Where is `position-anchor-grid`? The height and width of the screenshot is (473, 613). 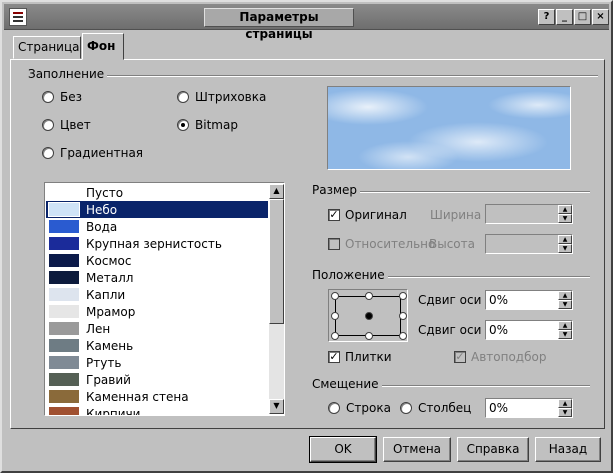
position-anchor-grid is located at coordinates (368, 315).